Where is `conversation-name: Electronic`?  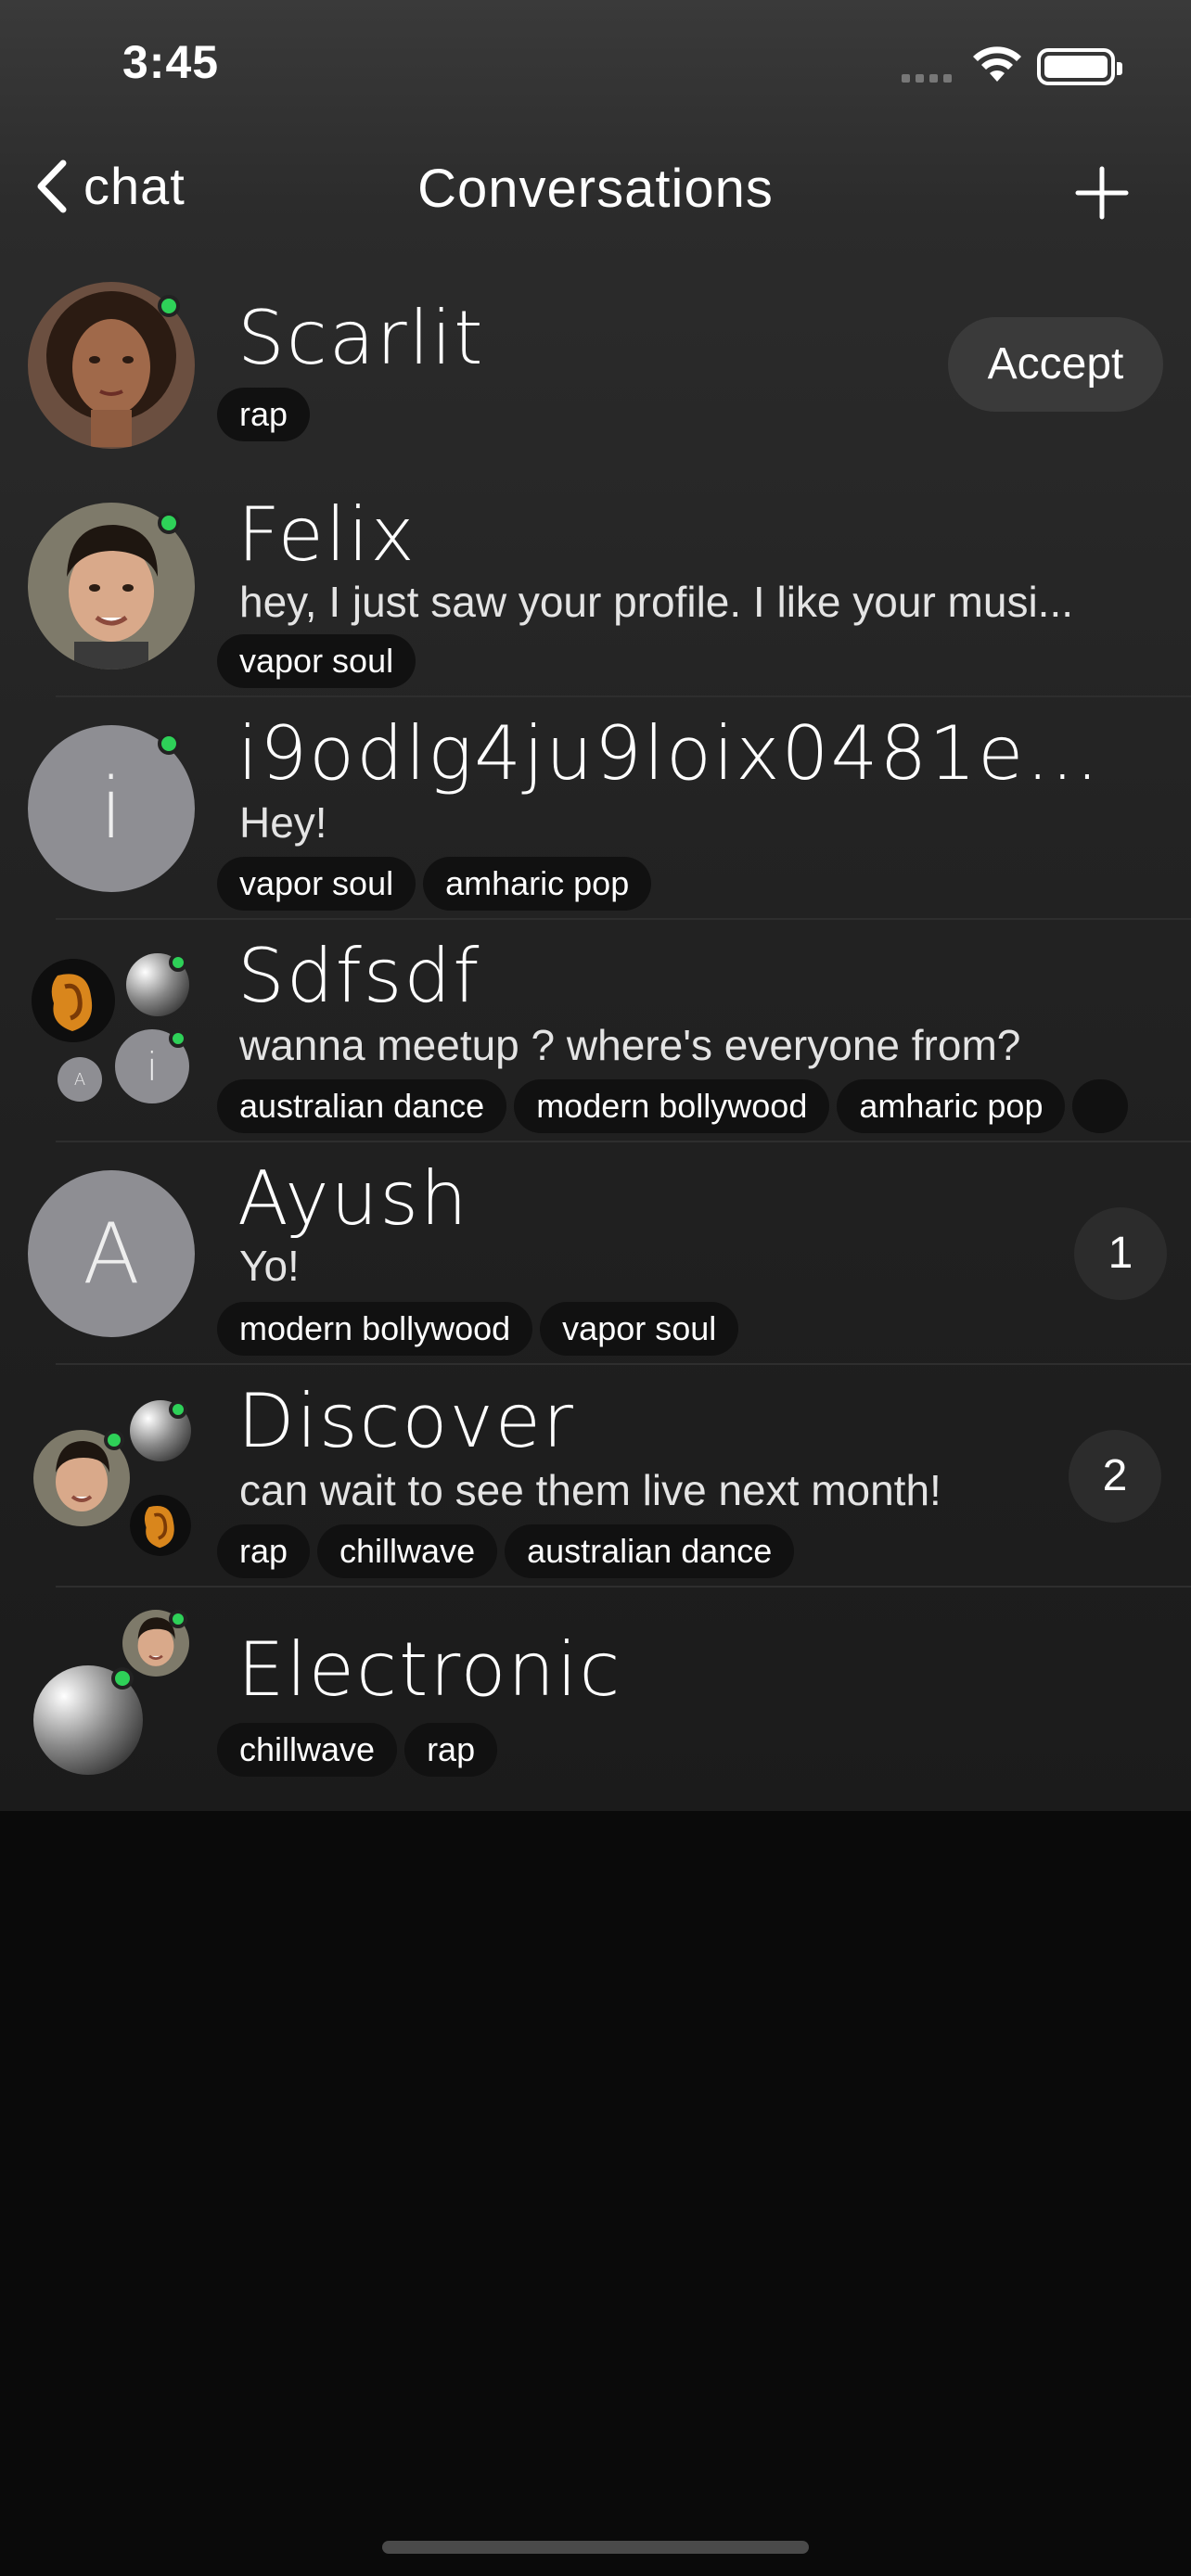
conversation-name: Electronic is located at coordinates (429, 1669).